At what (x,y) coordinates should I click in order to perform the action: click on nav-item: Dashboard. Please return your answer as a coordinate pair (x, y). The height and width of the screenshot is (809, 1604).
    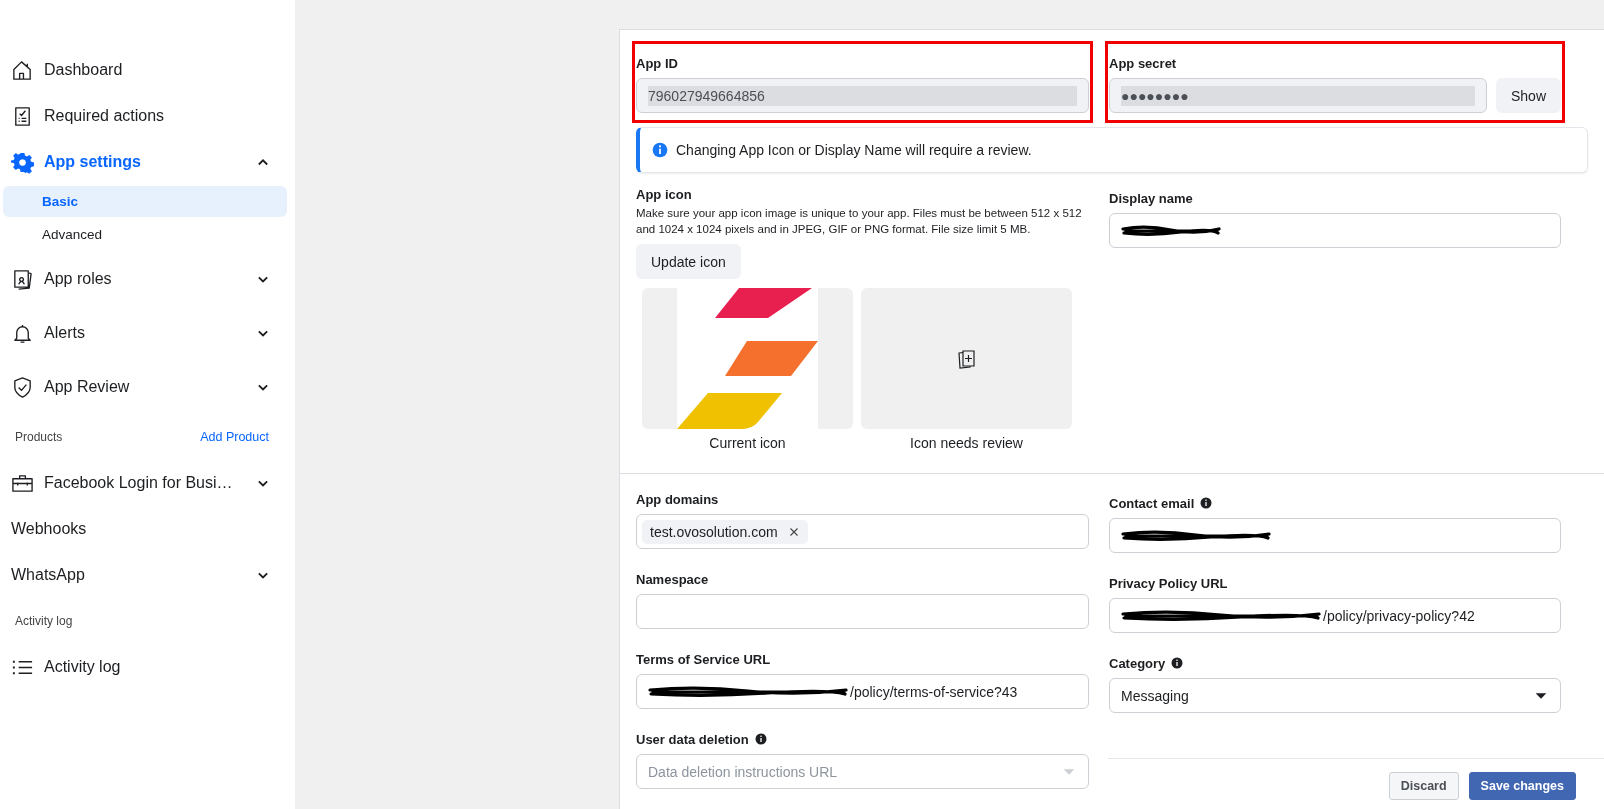
    Looking at the image, I should click on (147, 70).